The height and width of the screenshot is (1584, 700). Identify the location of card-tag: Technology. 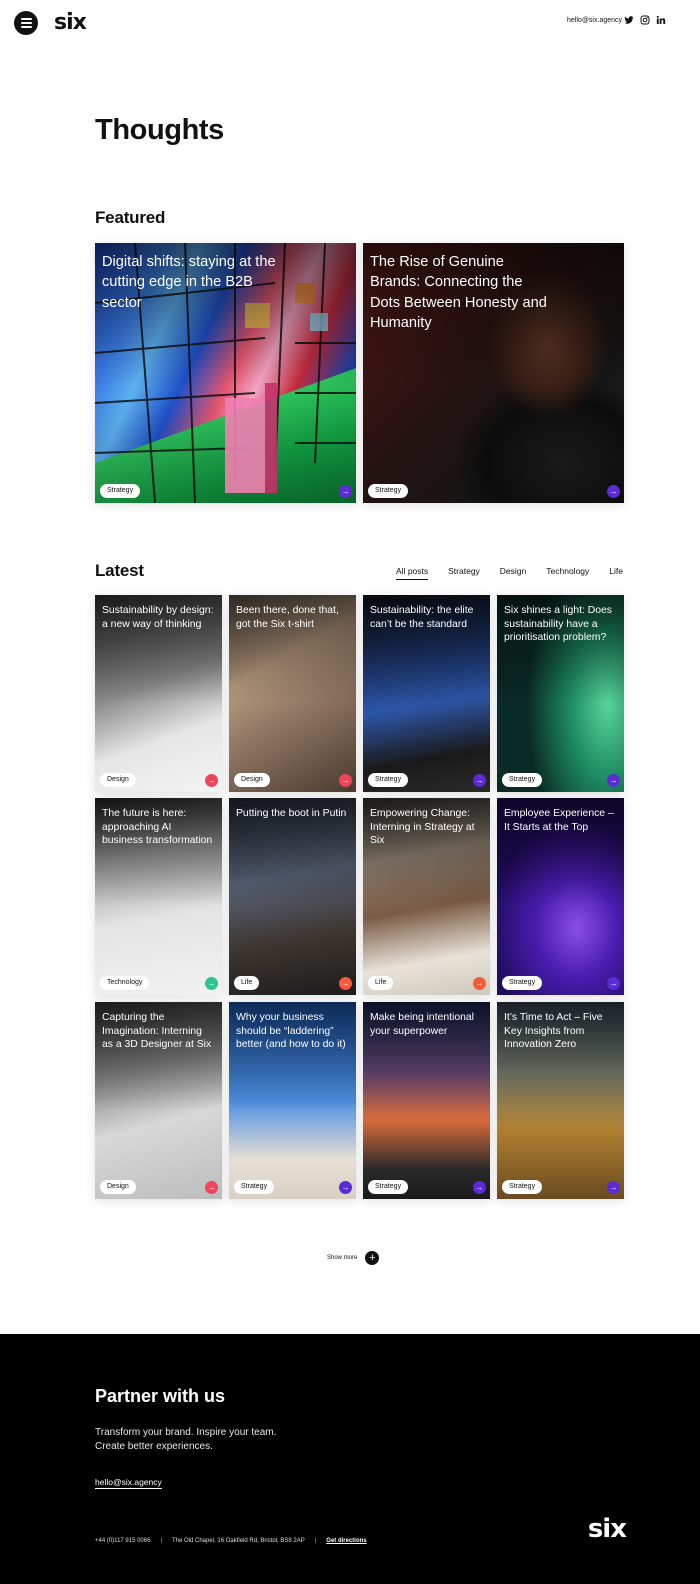
(125, 983).